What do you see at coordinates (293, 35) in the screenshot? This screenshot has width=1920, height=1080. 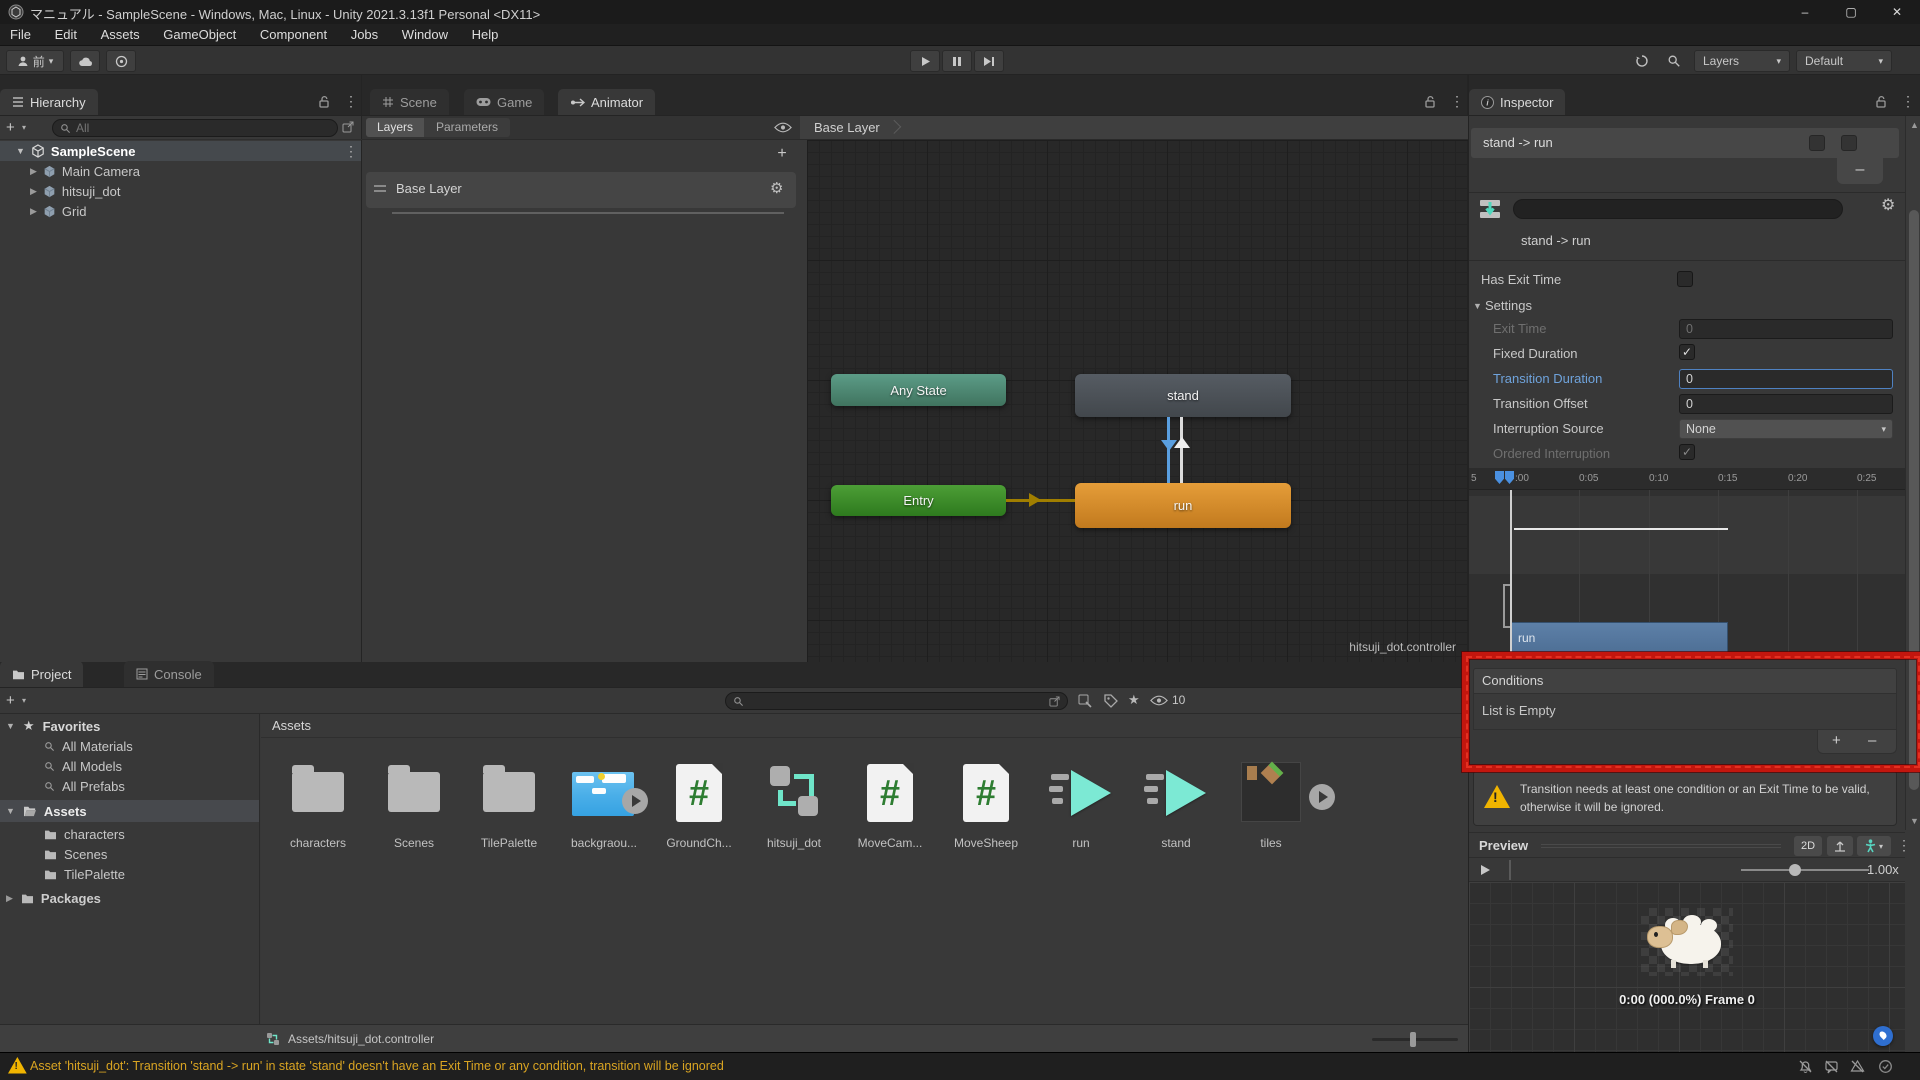 I see `menu-component: Component` at bounding box center [293, 35].